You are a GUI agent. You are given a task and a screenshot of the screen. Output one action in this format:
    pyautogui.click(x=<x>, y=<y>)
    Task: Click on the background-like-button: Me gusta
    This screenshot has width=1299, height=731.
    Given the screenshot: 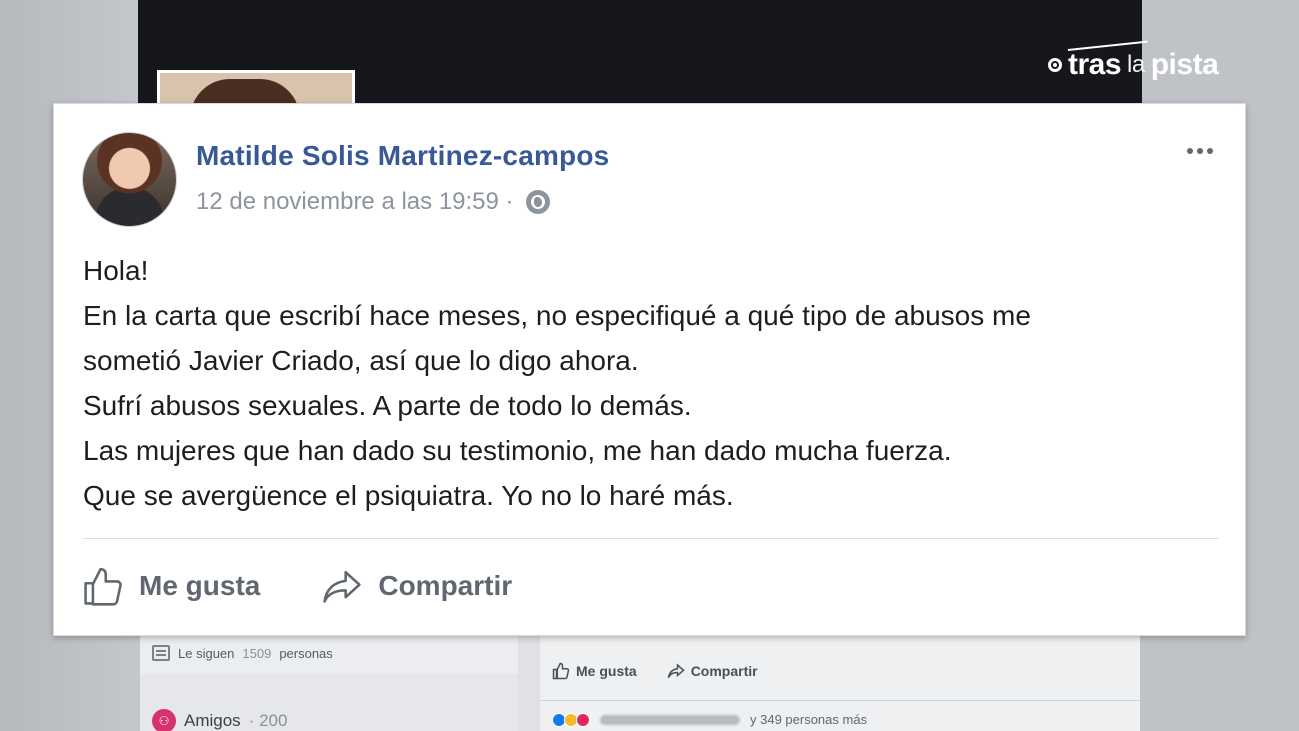 What is the action you would take?
    pyautogui.click(x=594, y=671)
    